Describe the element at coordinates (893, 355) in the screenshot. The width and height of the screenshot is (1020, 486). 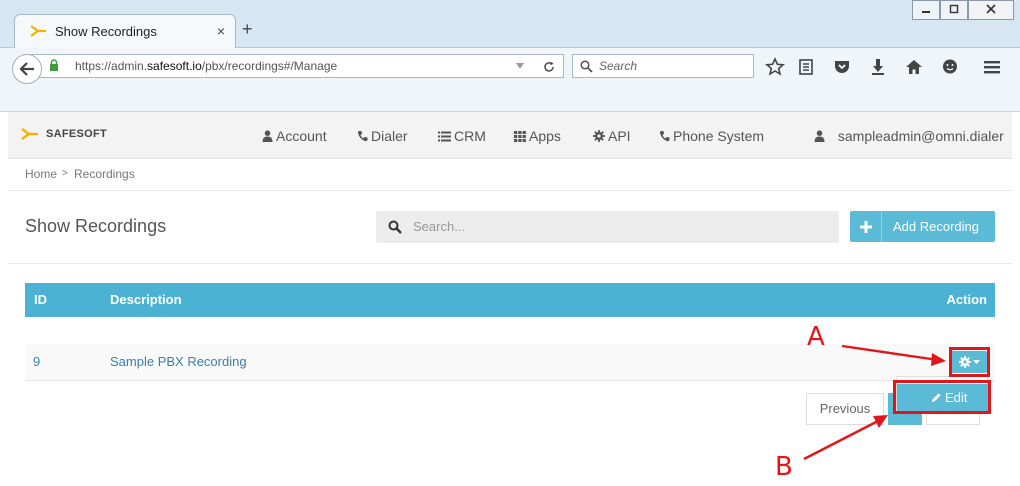
I see `annotation-arrow-a` at that location.